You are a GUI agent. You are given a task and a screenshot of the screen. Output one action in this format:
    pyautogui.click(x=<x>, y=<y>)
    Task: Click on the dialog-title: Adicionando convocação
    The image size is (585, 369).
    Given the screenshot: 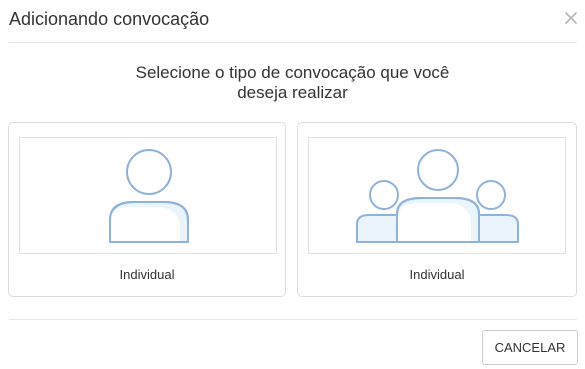 What is the action you would take?
    pyautogui.click(x=109, y=19)
    